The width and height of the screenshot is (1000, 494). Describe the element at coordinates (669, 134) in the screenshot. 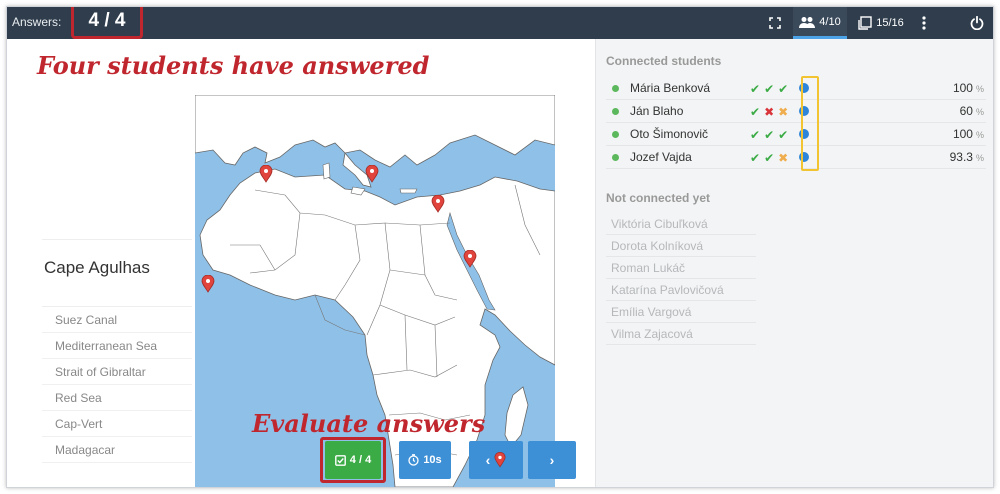

I see `student-name: Oto Šimonovič` at that location.